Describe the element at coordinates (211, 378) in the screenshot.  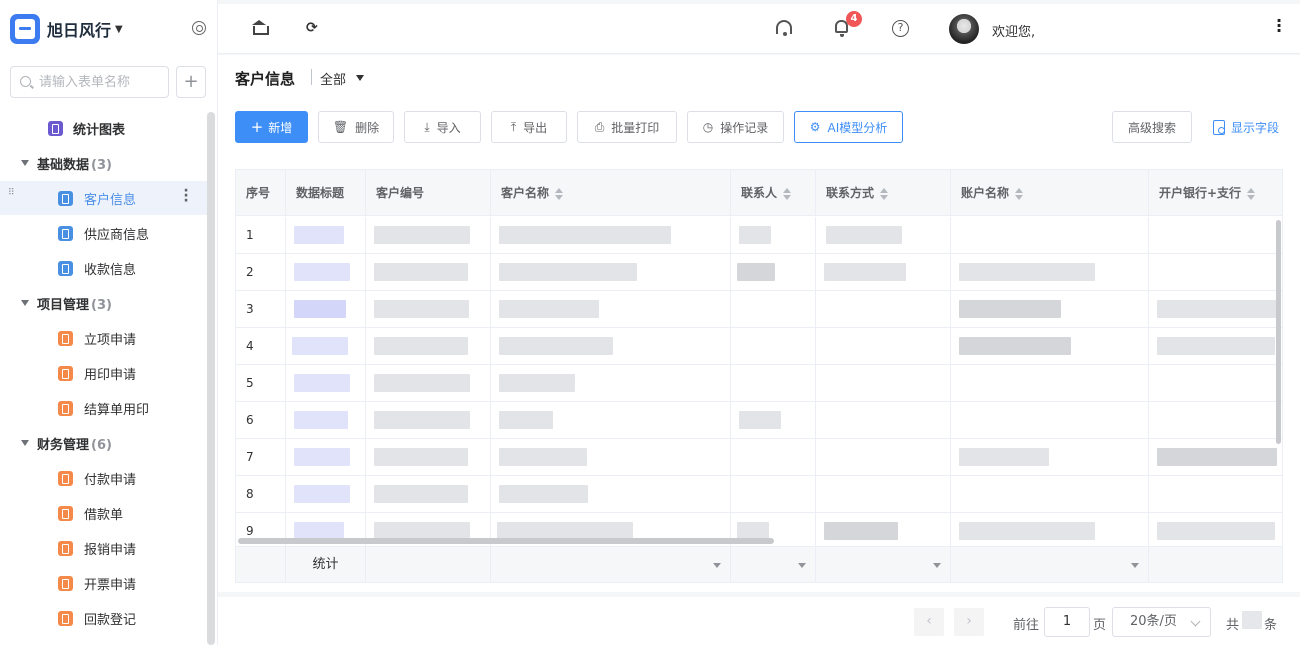
I see `sidebar-scrollbar` at that location.